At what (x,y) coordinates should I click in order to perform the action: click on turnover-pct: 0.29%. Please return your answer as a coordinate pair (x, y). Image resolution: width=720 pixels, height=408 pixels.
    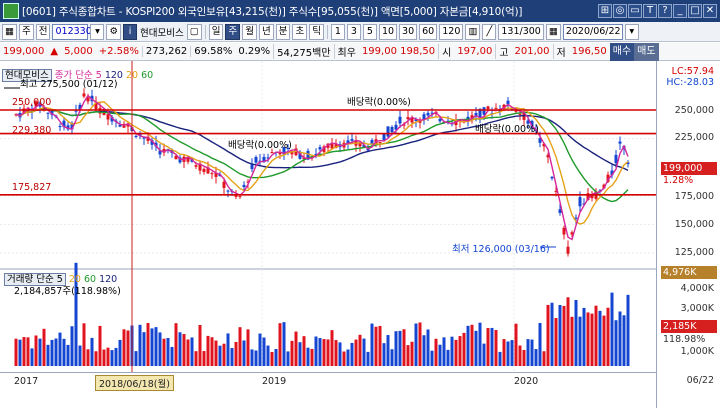
    Looking at the image, I should click on (254, 51).